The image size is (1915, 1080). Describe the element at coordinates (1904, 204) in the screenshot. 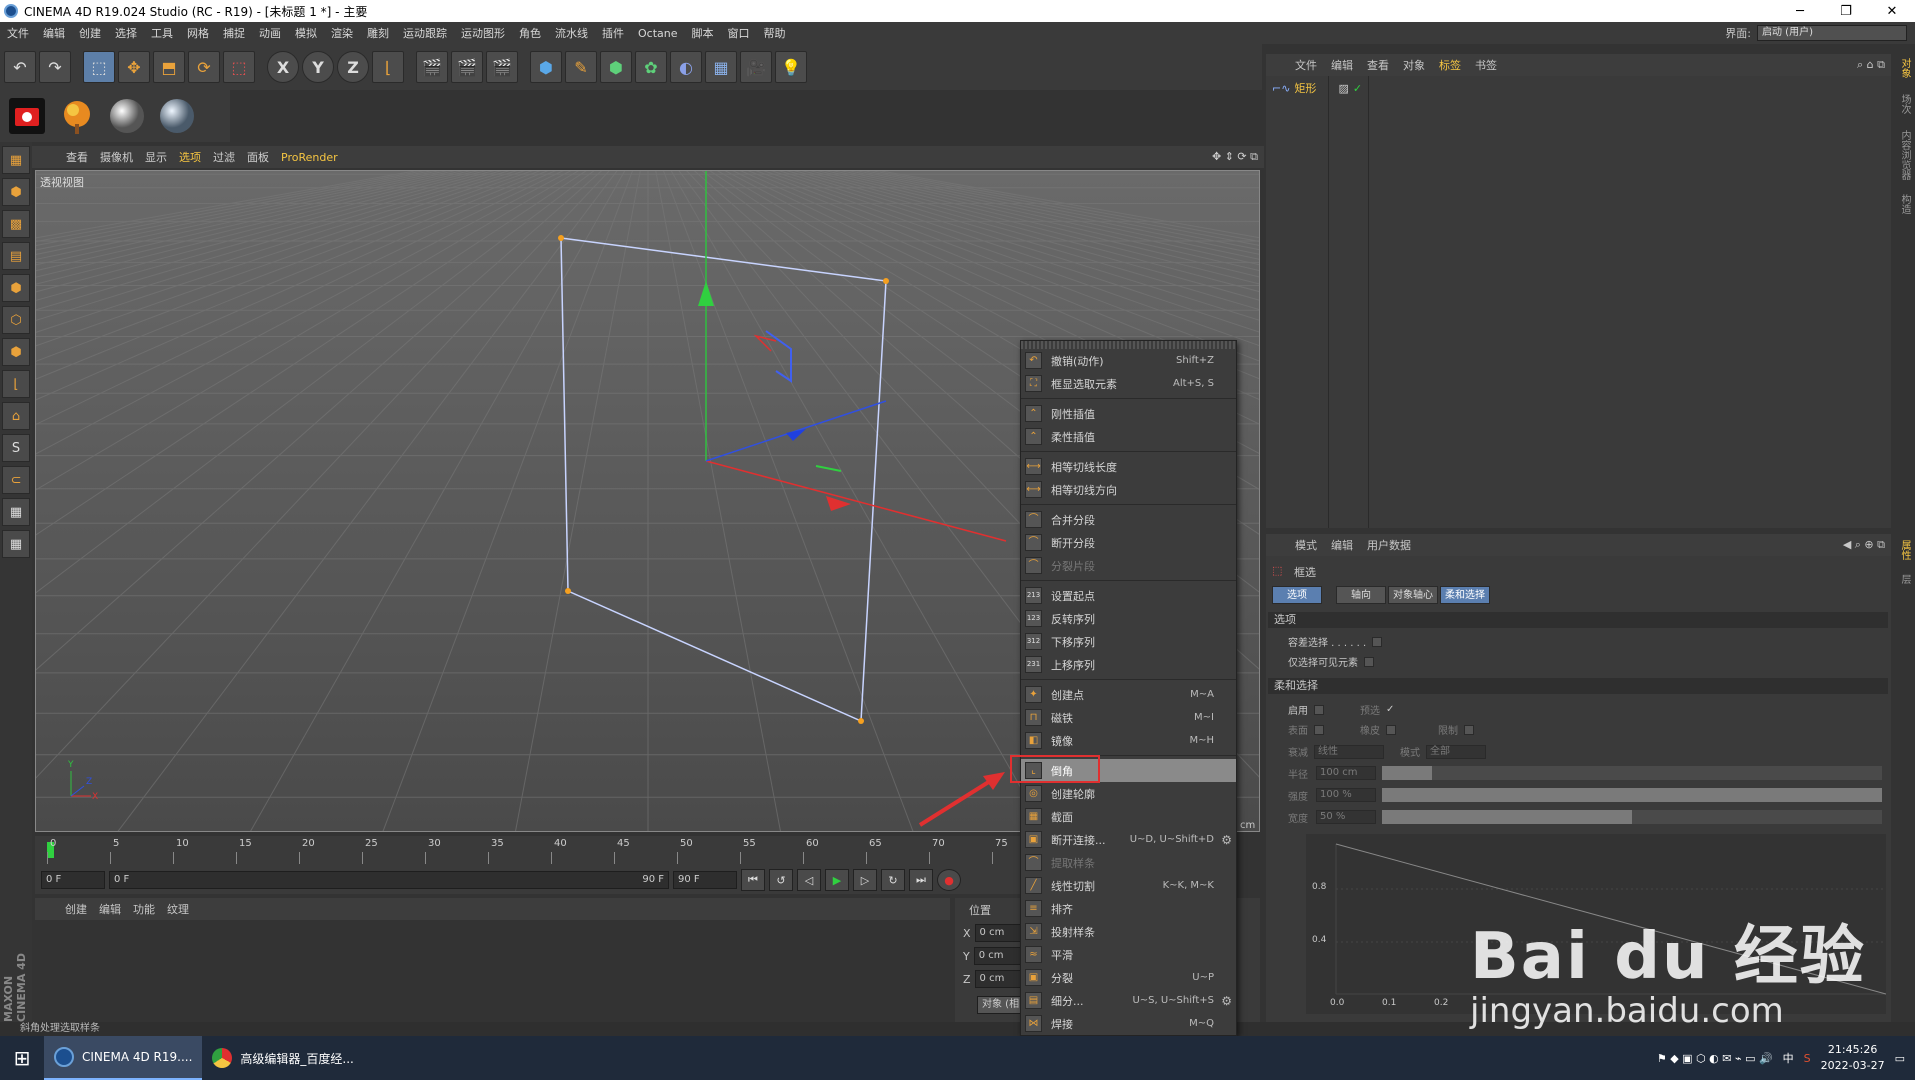

I see `vtab-structure: 构造` at that location.